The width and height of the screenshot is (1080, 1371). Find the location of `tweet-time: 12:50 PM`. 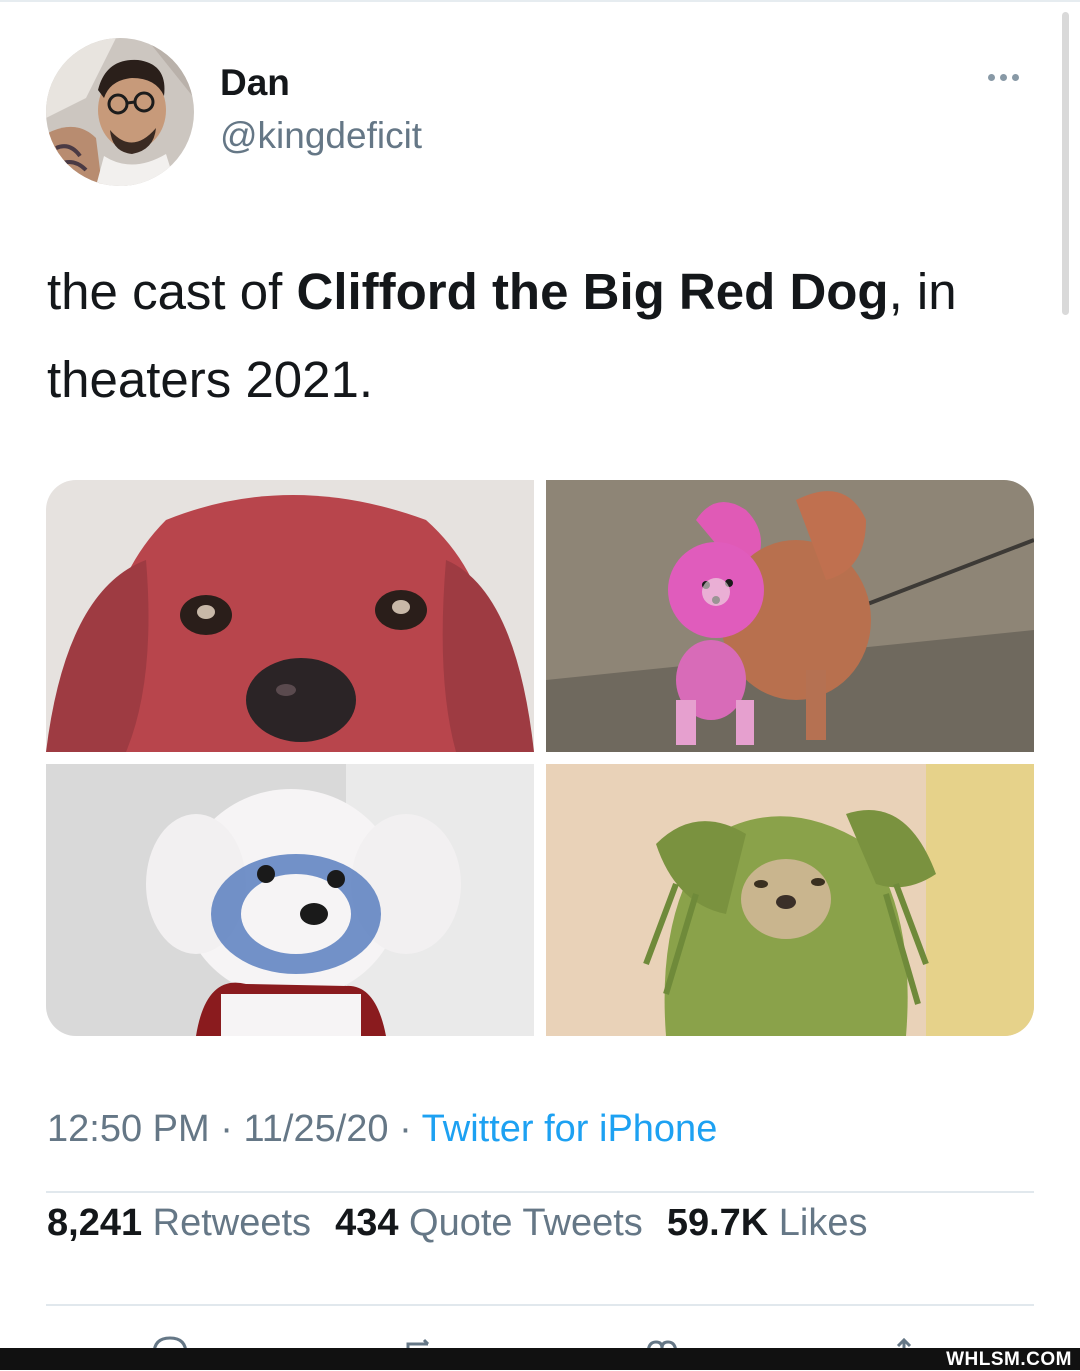

tweet-time: 12:50 PM is located at coordinates (128, 1129).